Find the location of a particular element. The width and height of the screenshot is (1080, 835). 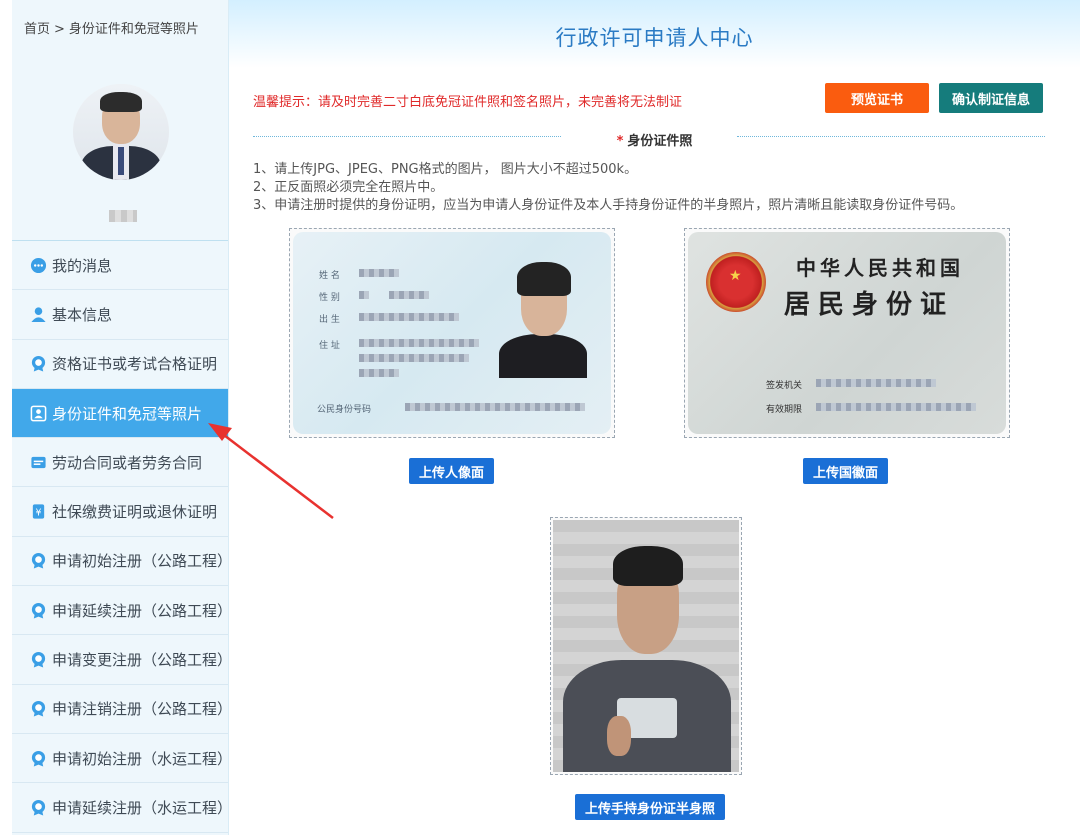

warning-tip: 温馨提示：请及时完善二寸白底免冠证件照和签名照片，未完善将无法制证 is located at coordinates (468, 102).